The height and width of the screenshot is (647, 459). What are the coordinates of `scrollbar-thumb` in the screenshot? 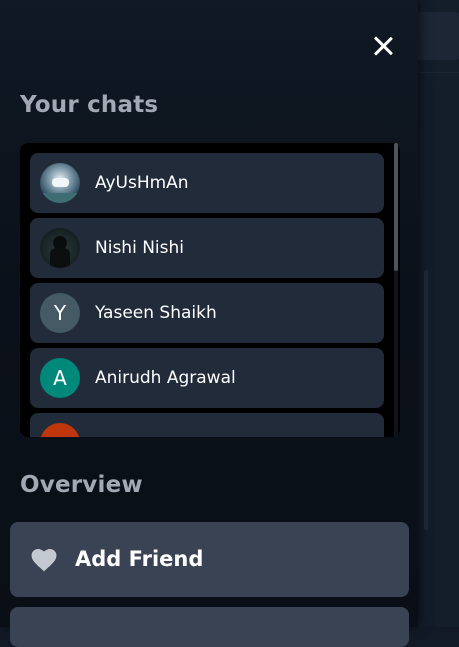 It's located at (396, 207).